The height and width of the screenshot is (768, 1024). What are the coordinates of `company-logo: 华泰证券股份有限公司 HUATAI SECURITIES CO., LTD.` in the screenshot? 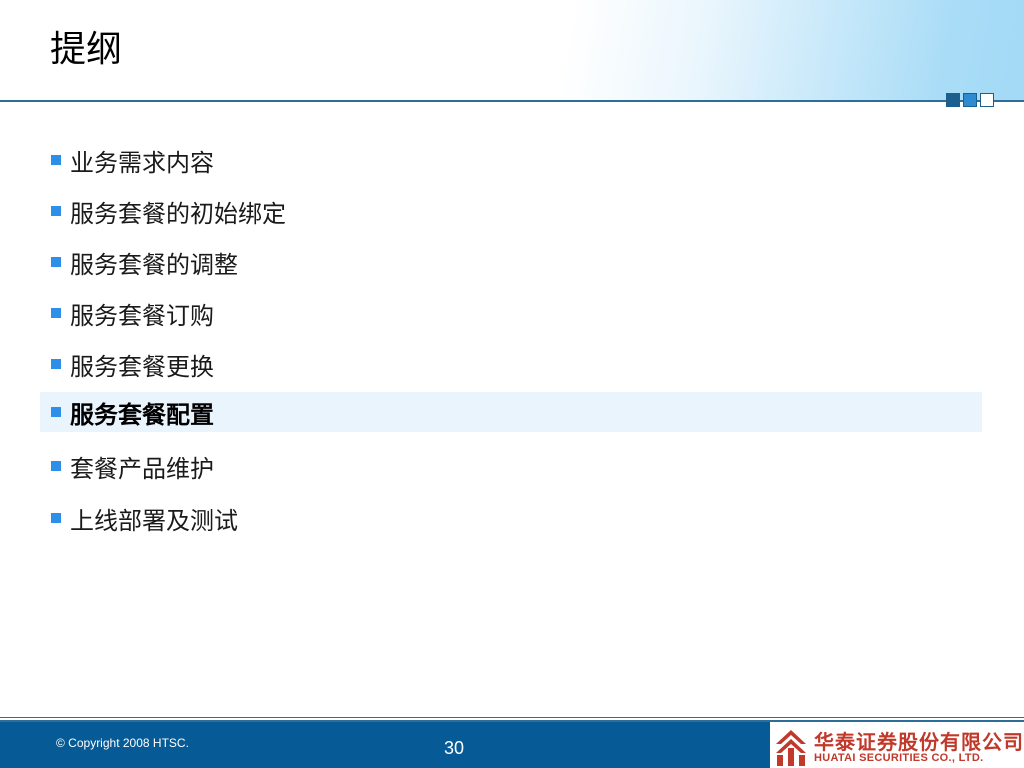 It's located at (897, 745).